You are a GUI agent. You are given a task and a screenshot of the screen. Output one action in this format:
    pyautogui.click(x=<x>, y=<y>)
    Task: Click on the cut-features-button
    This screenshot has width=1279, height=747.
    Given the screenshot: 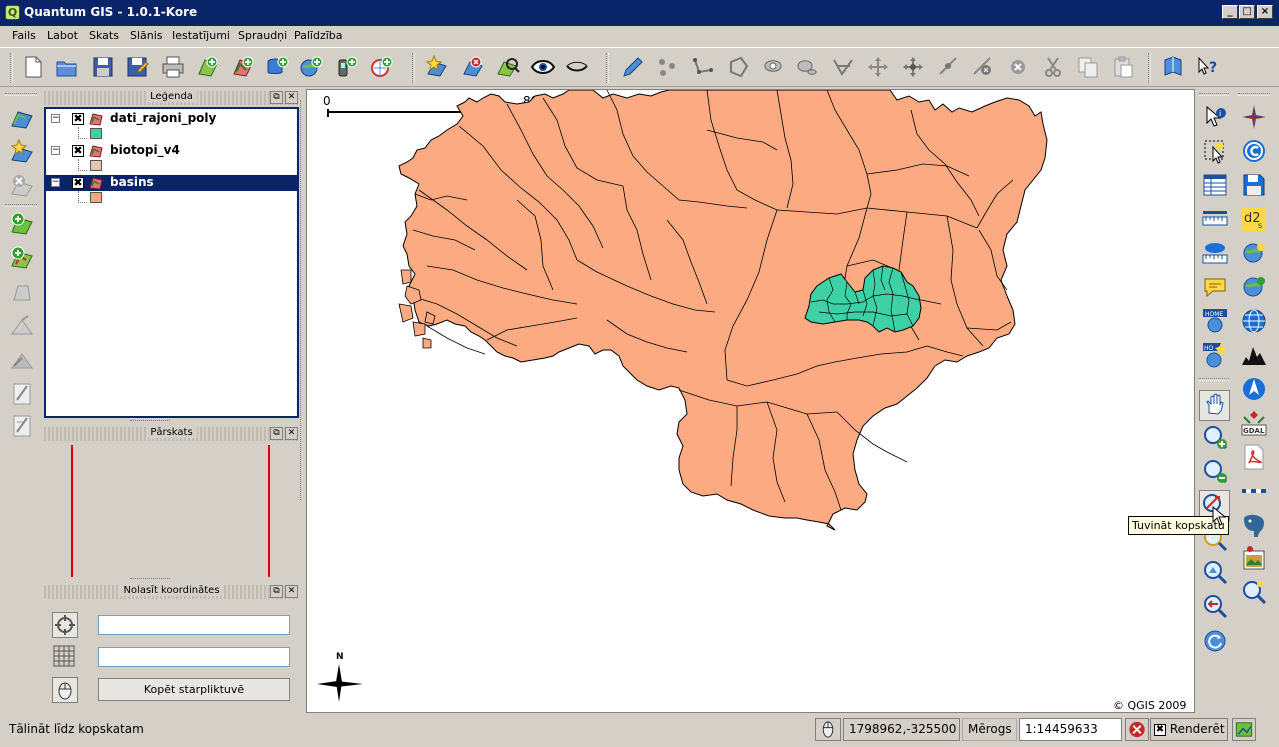 What is the action you would take?
    pyautogui.click(x=1053, y=67)
    